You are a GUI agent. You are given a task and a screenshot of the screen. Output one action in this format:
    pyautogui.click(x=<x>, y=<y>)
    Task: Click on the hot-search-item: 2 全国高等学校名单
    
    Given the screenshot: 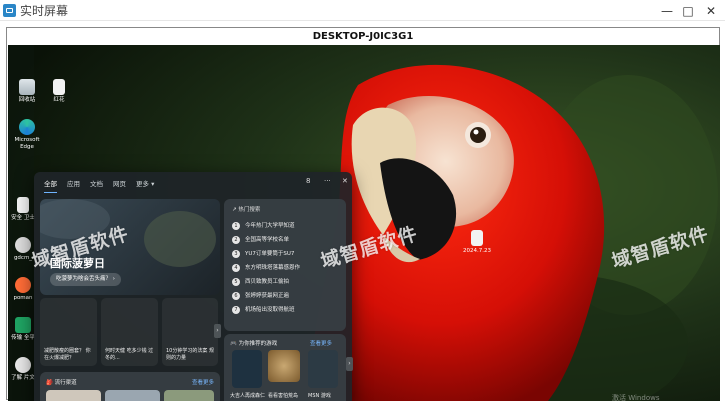 What is the action you would take?
    pyautogui.click(x=260, y=239)
    